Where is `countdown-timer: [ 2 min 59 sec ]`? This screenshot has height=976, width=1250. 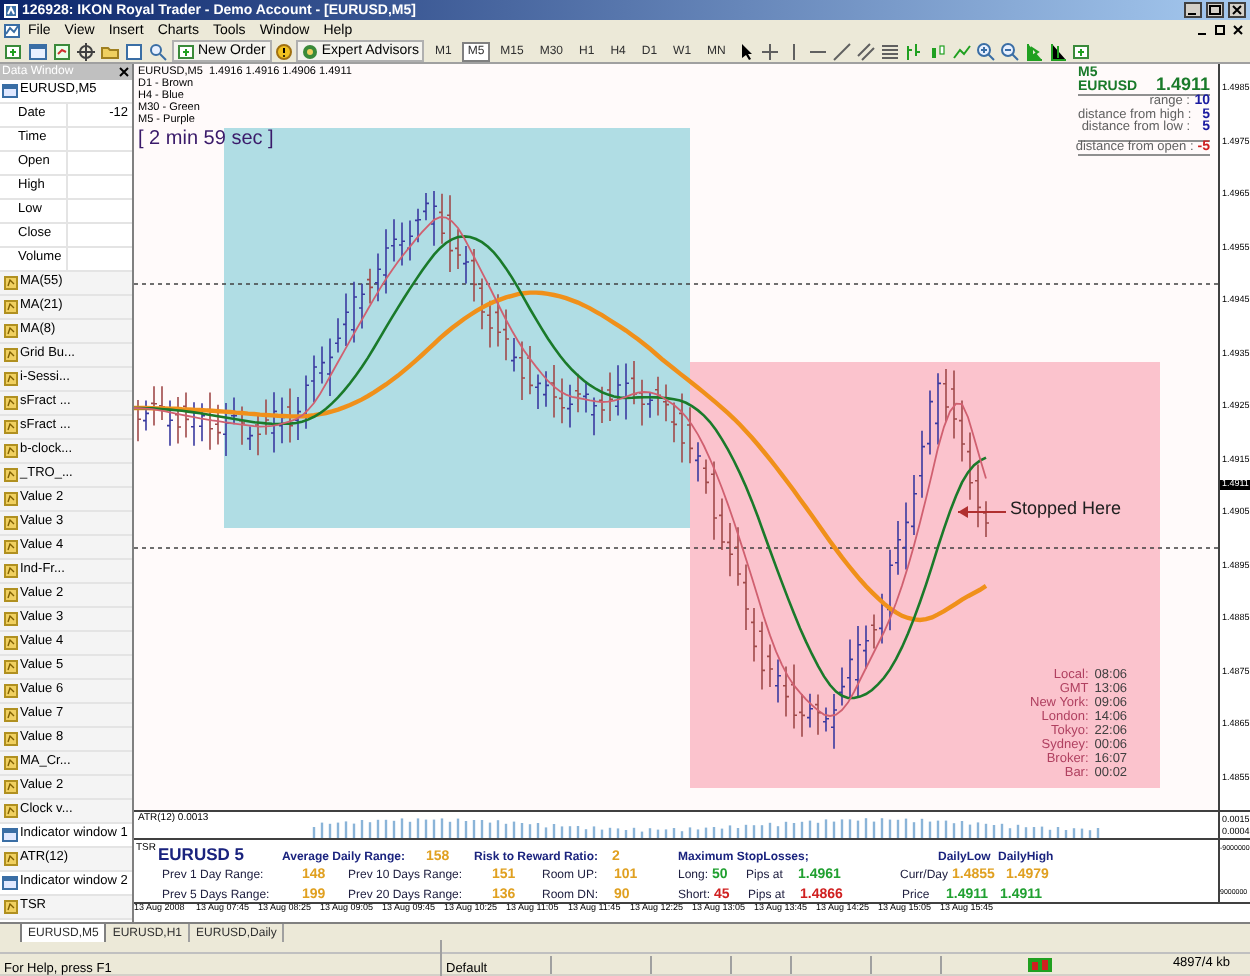 countdown-timer: [ 2 min 59 sec ] is located at coordinates (207, 140).